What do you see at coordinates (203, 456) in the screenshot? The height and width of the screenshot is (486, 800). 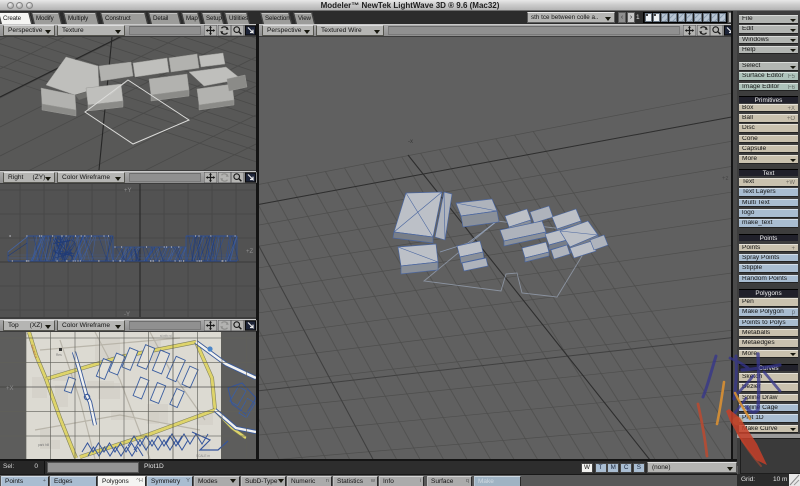 I see `svg-text: SCALE m` at bounding box center [203, 456].